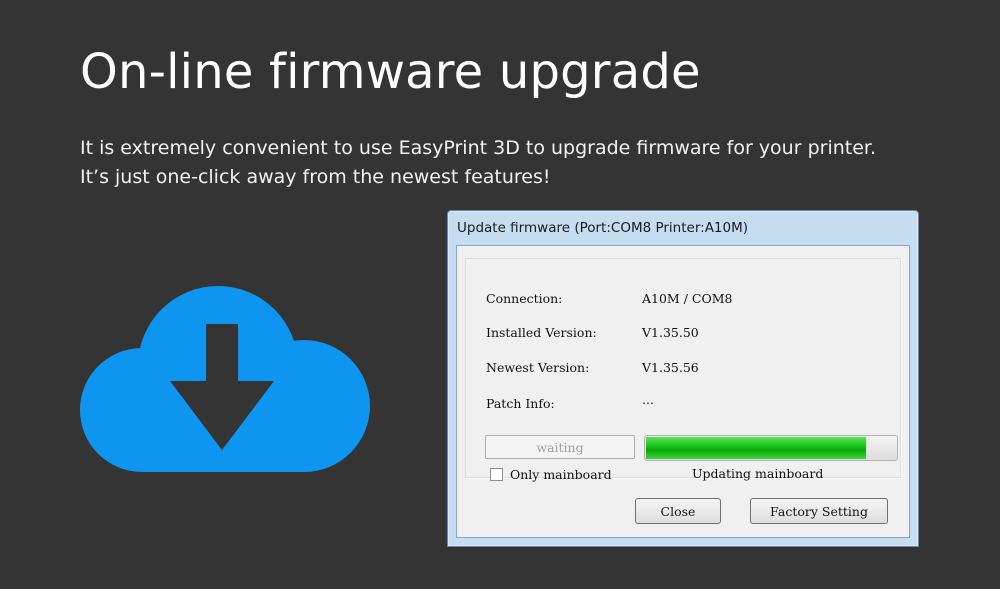 This screenshot has height=589, width=1000. Describe the element at coordinates (603, 228) in the screenshot. I see `dialog-title: Update firmware (Port:COM8 Printer:A10M)` at that location.